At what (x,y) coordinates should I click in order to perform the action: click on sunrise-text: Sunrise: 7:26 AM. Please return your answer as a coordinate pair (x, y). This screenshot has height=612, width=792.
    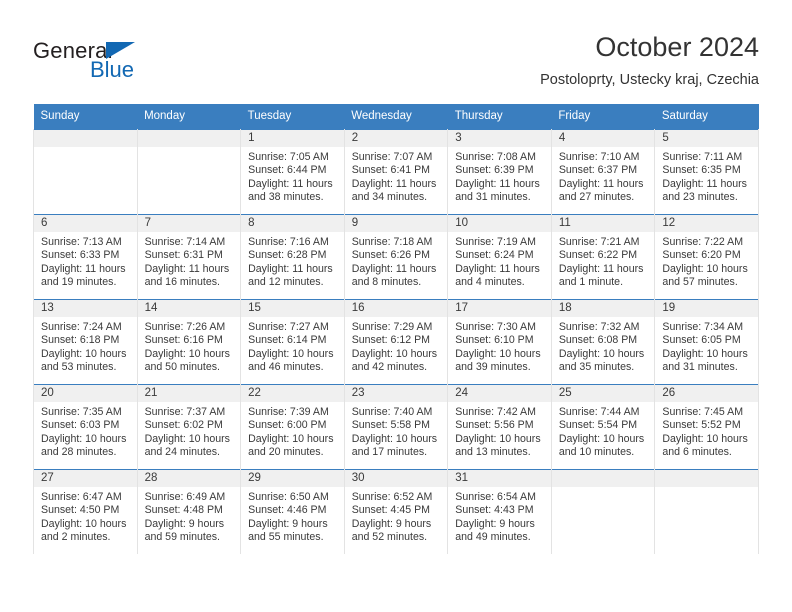
    Looking at the image, I should click on (185, 327).